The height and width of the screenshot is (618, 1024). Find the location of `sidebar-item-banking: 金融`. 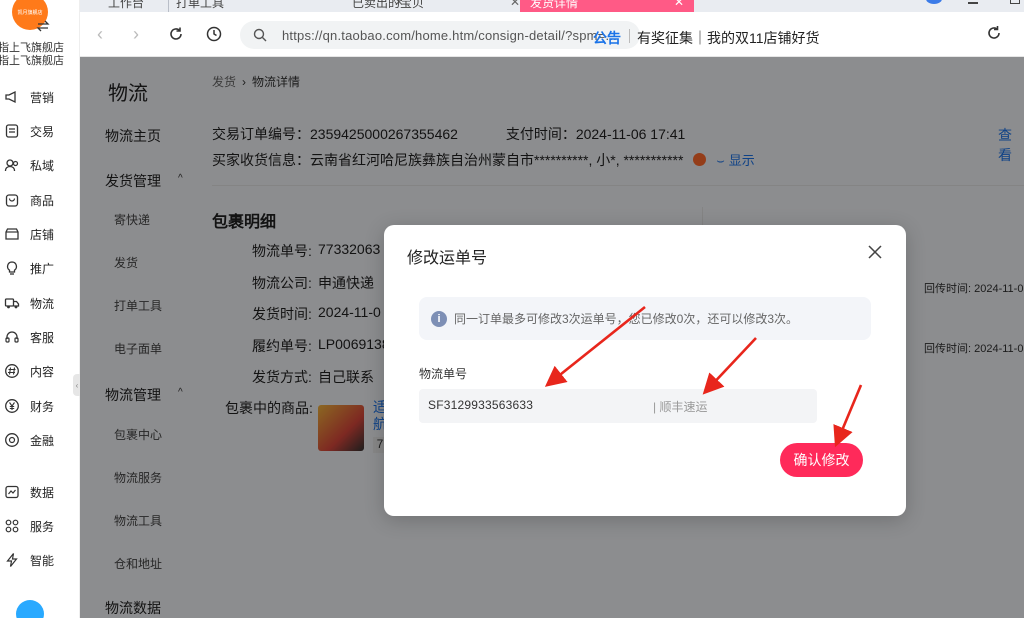

sidebar-item-banking: 金融 is located at coordinates (29, 440).